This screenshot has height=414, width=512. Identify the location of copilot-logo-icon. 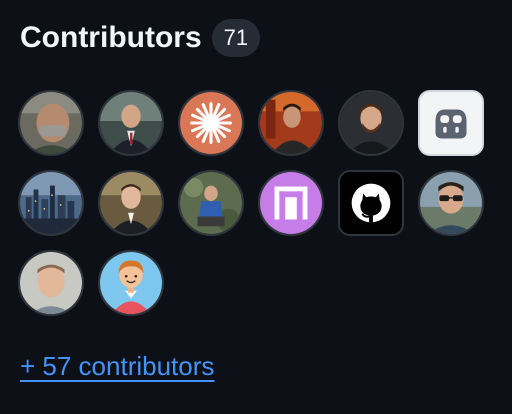
(451, 123).